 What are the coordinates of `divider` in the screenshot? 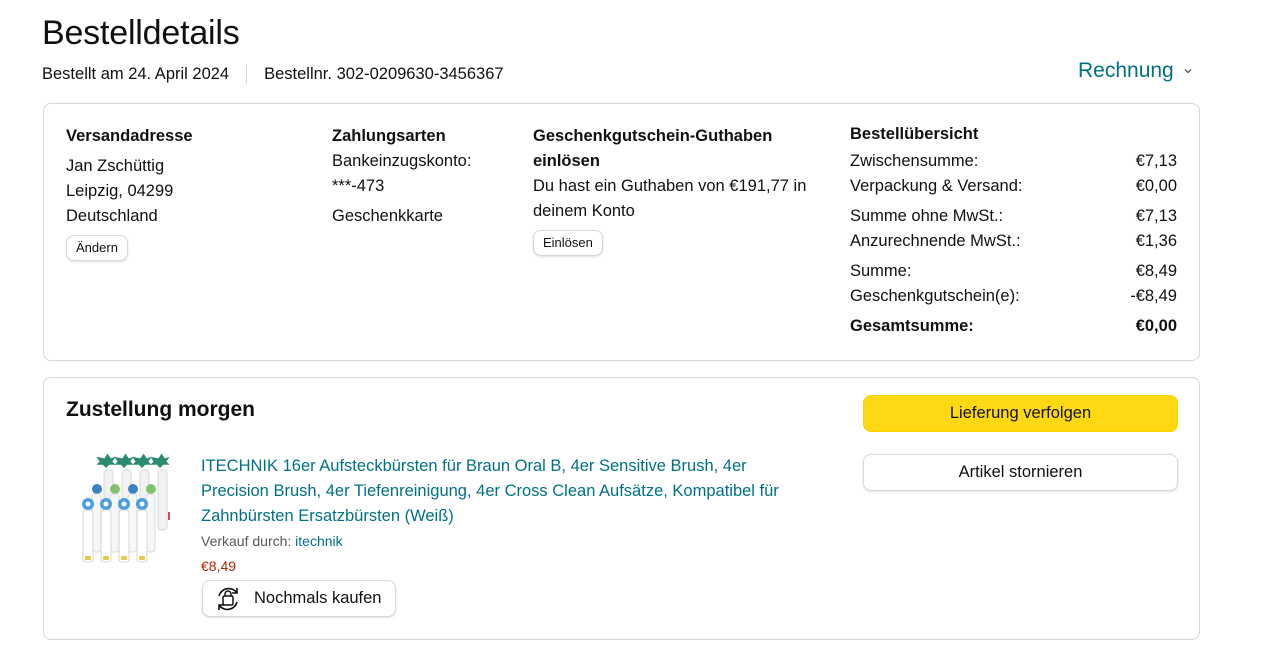 It's located at (247, 74).